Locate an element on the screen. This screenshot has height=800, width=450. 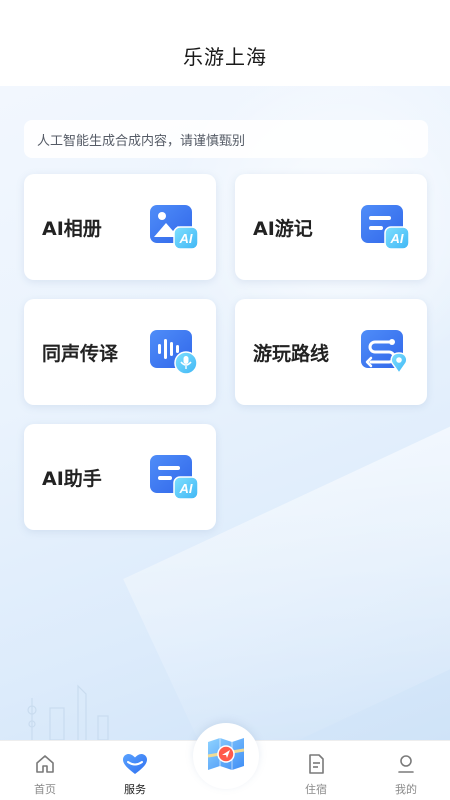
home-icon is located at coordinates (45, 766).